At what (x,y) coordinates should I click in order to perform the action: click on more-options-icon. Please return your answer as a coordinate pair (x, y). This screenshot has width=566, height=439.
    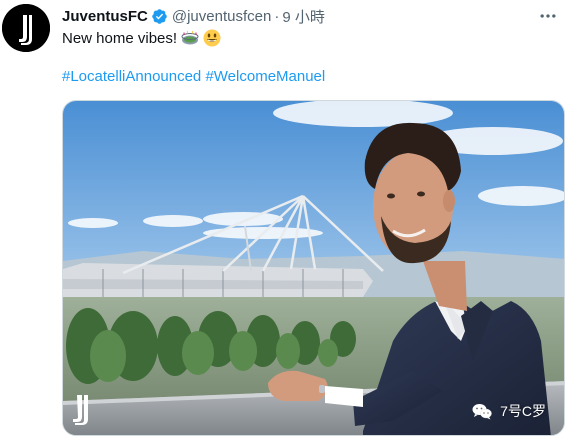
    Looking at the image, I should click on (548, 16).